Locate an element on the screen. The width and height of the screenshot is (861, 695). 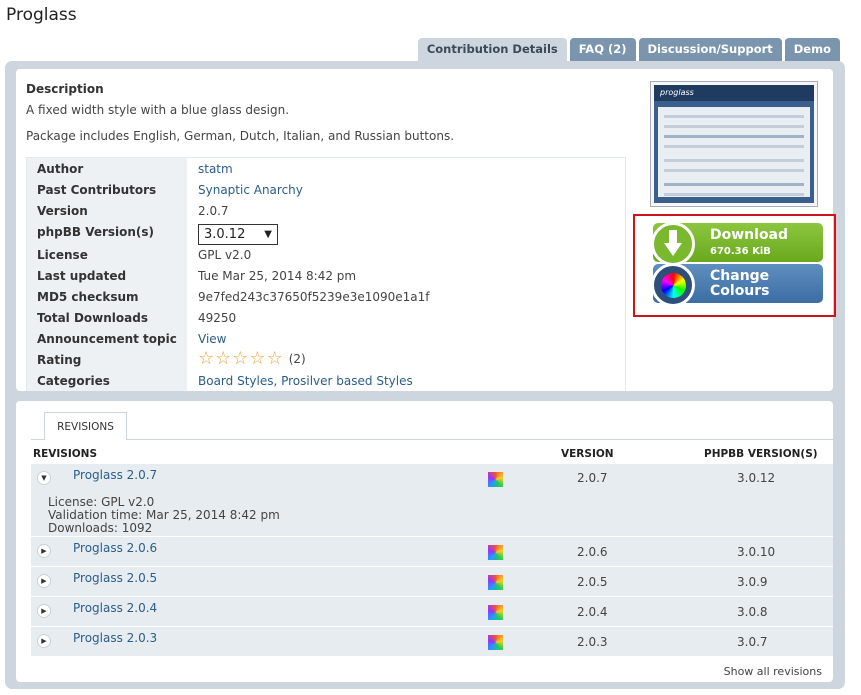
style-screenshot-thumbnail: proglass is located at coordinates (734, 144).